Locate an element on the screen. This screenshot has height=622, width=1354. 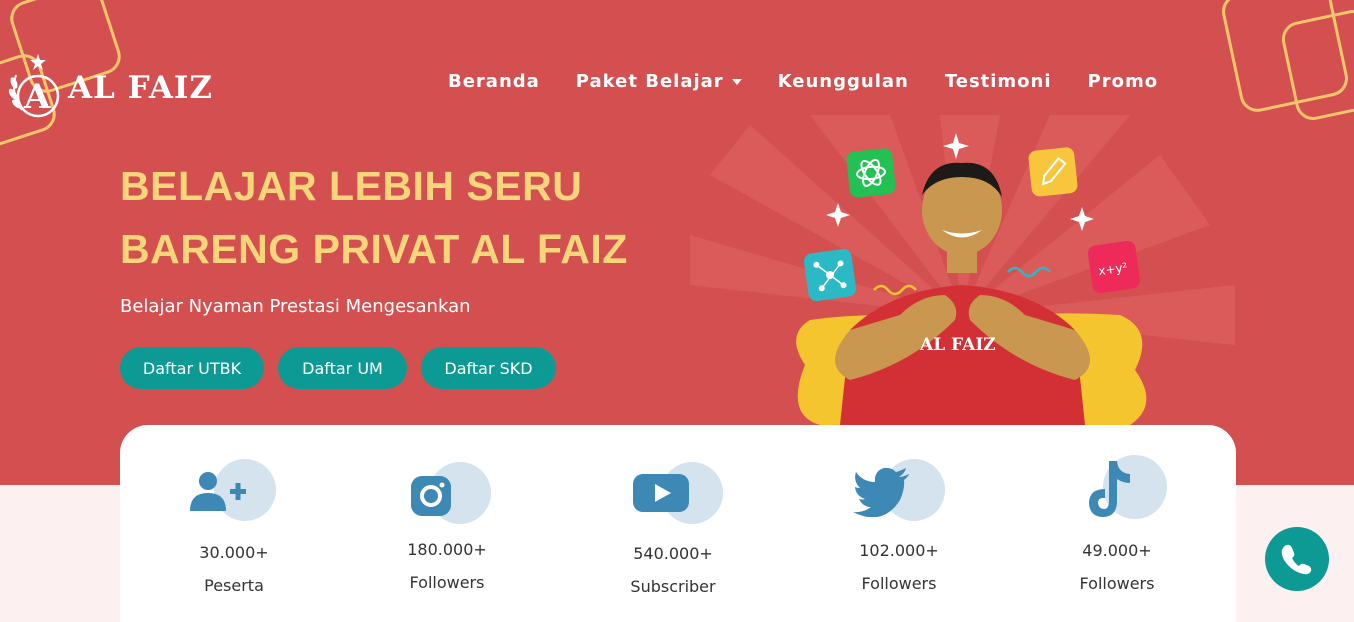
stat-item: 180.000+ Followers is located at coordinates (447, 526).